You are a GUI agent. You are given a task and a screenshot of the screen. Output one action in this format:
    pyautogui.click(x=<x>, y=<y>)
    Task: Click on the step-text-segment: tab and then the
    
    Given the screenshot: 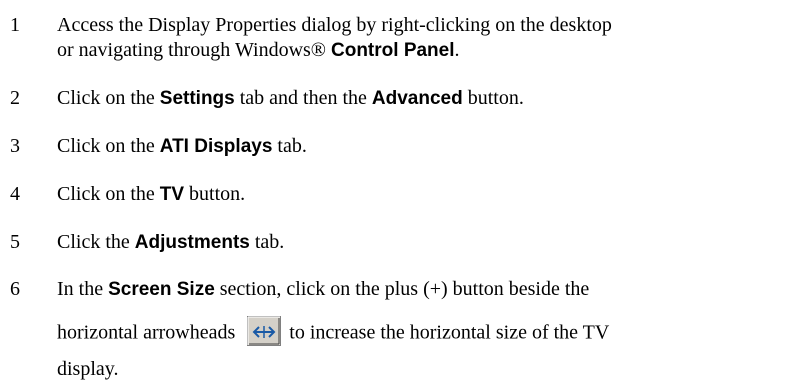 What is the action you would take?
    pyautogui.click(x=303, y=98)
    